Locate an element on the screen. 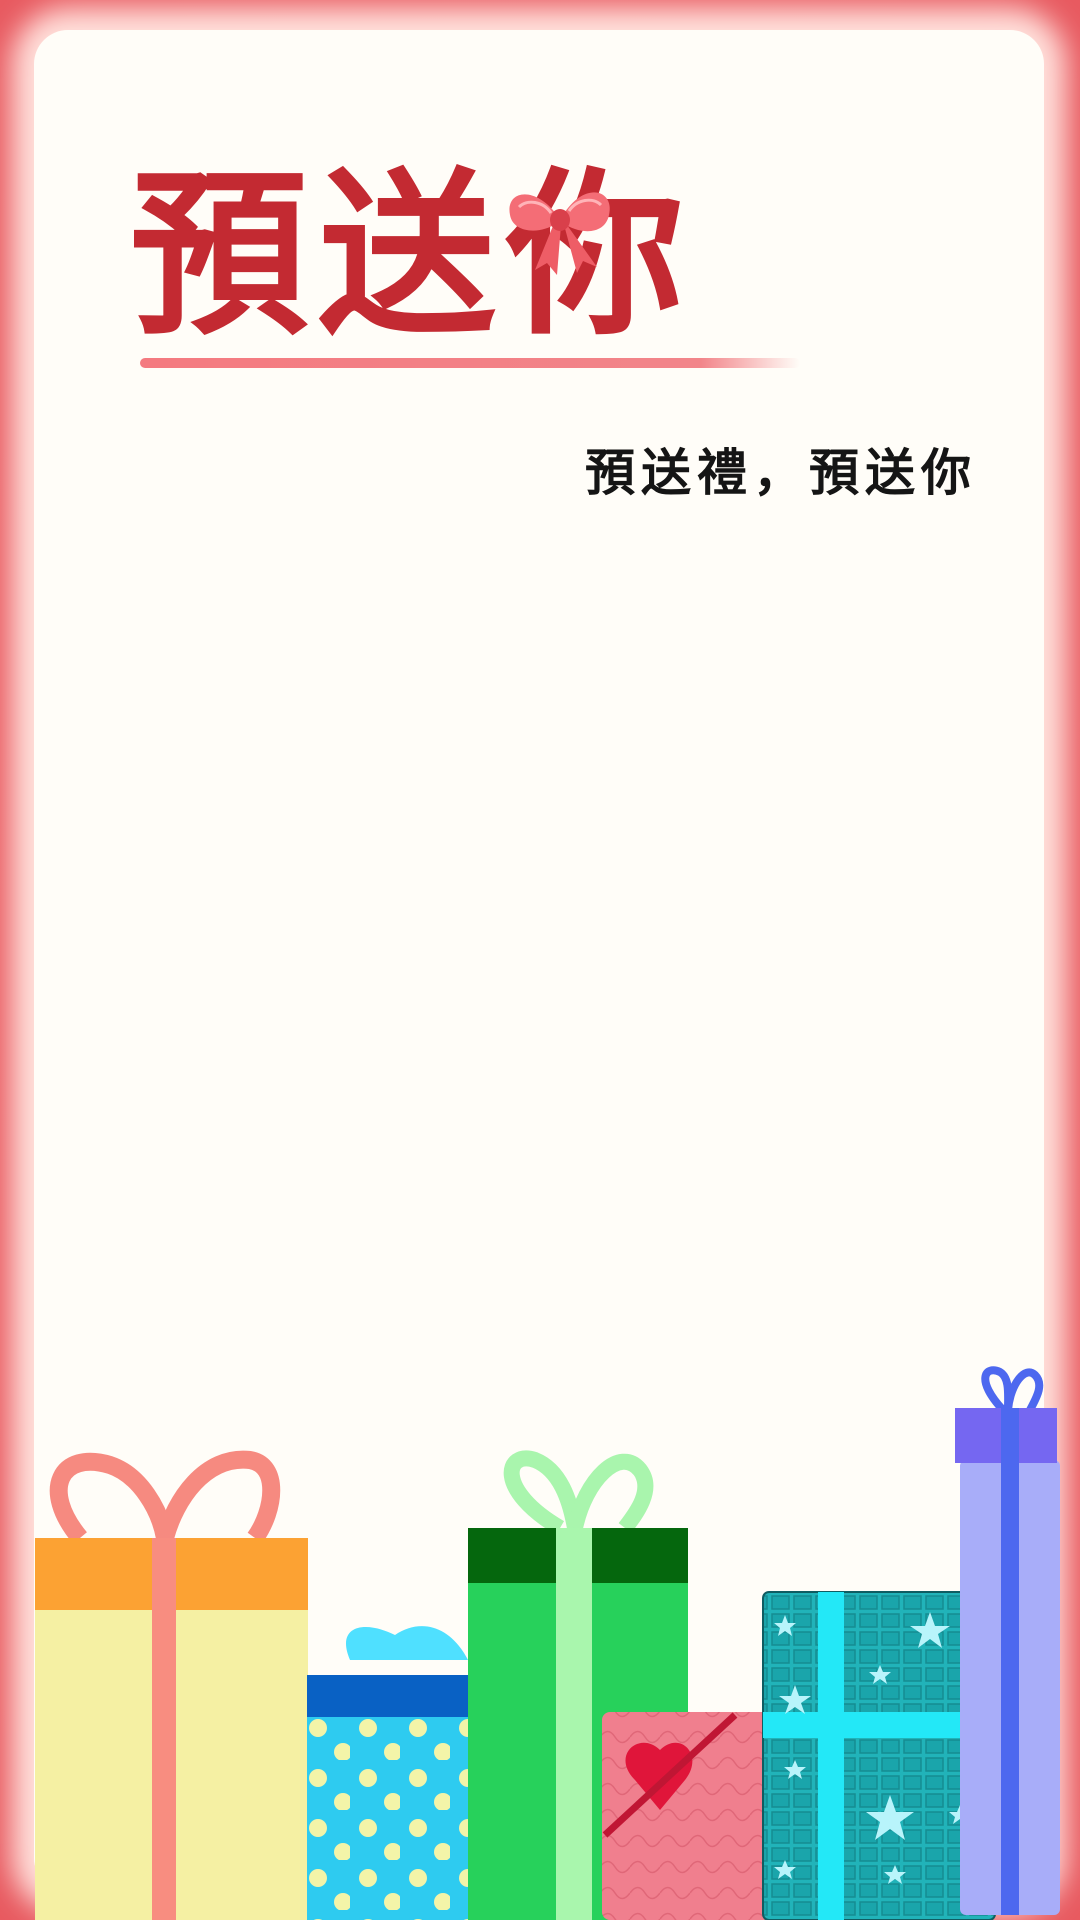  bow-icon is located at coordinates (559, 233).